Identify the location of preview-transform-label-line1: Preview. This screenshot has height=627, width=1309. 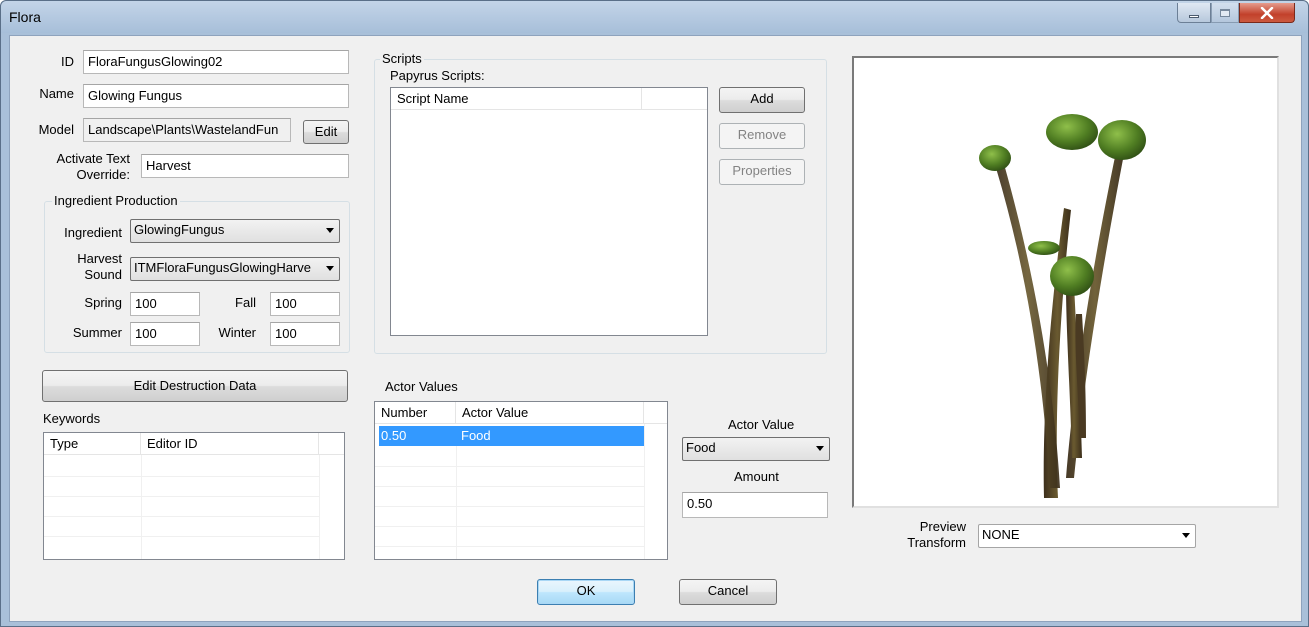
(942, 526).